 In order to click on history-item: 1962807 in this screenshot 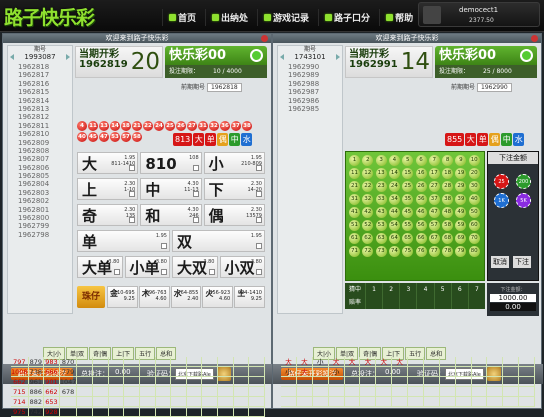, I will do `click(45, 159)`.